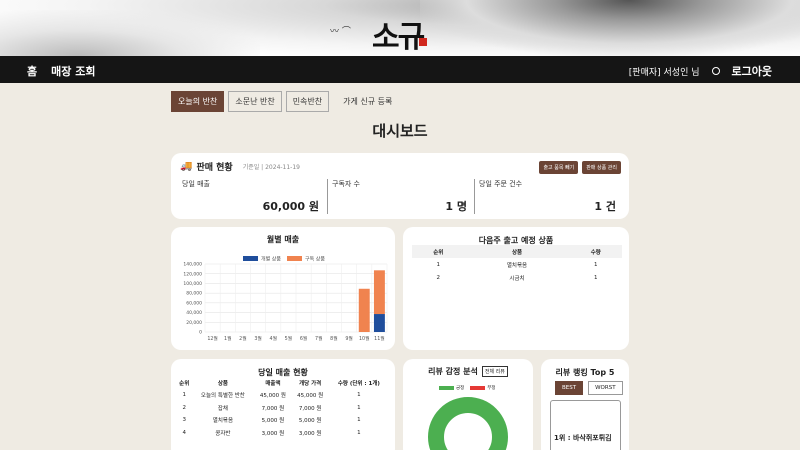 This screenshot has width=800, height=450. Describe the element at coordinates (348, 338) in the screenshot. I see `x-tick-label: 9월` at that location.